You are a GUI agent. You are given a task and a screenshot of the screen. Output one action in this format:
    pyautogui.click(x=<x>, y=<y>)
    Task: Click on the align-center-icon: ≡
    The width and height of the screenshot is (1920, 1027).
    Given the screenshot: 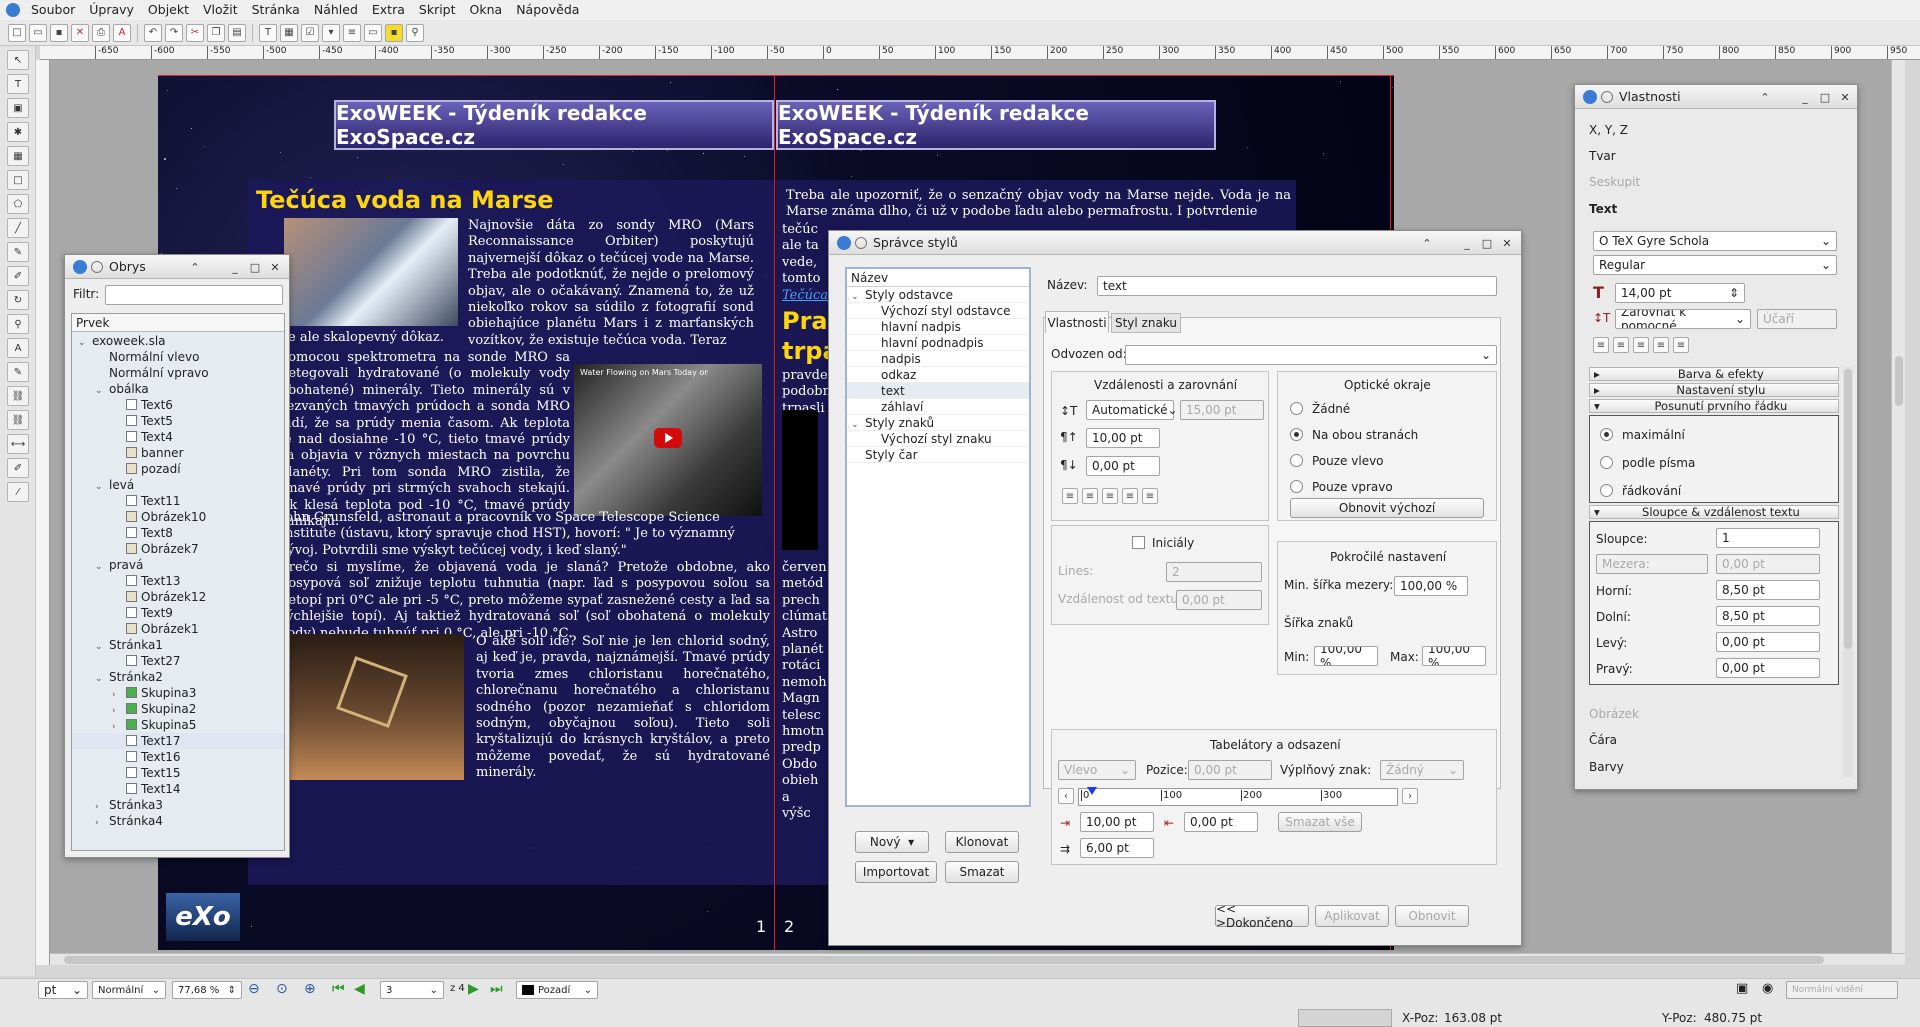 What is the action you would take?
    pyautogui.click(x=1621, y=345)
    